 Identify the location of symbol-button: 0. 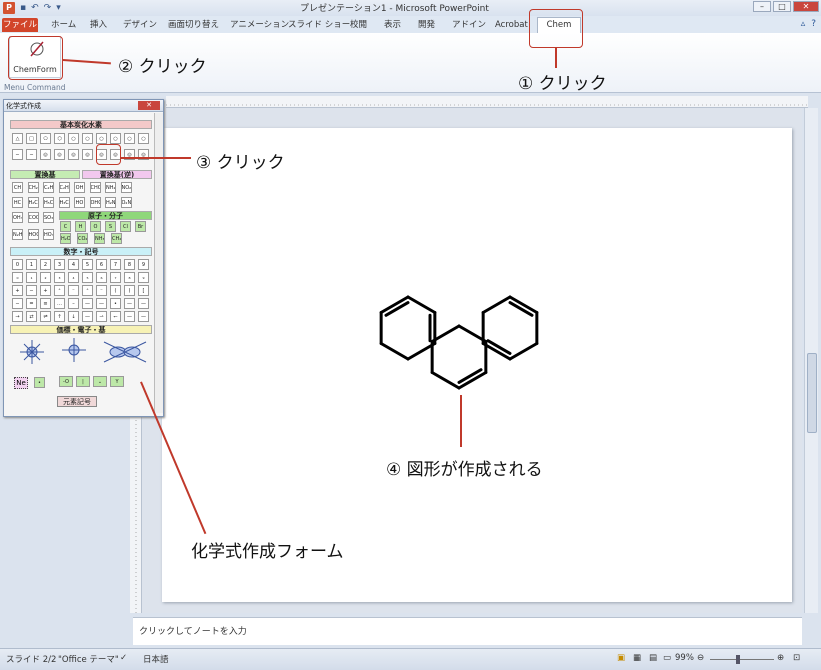
(17, 264).